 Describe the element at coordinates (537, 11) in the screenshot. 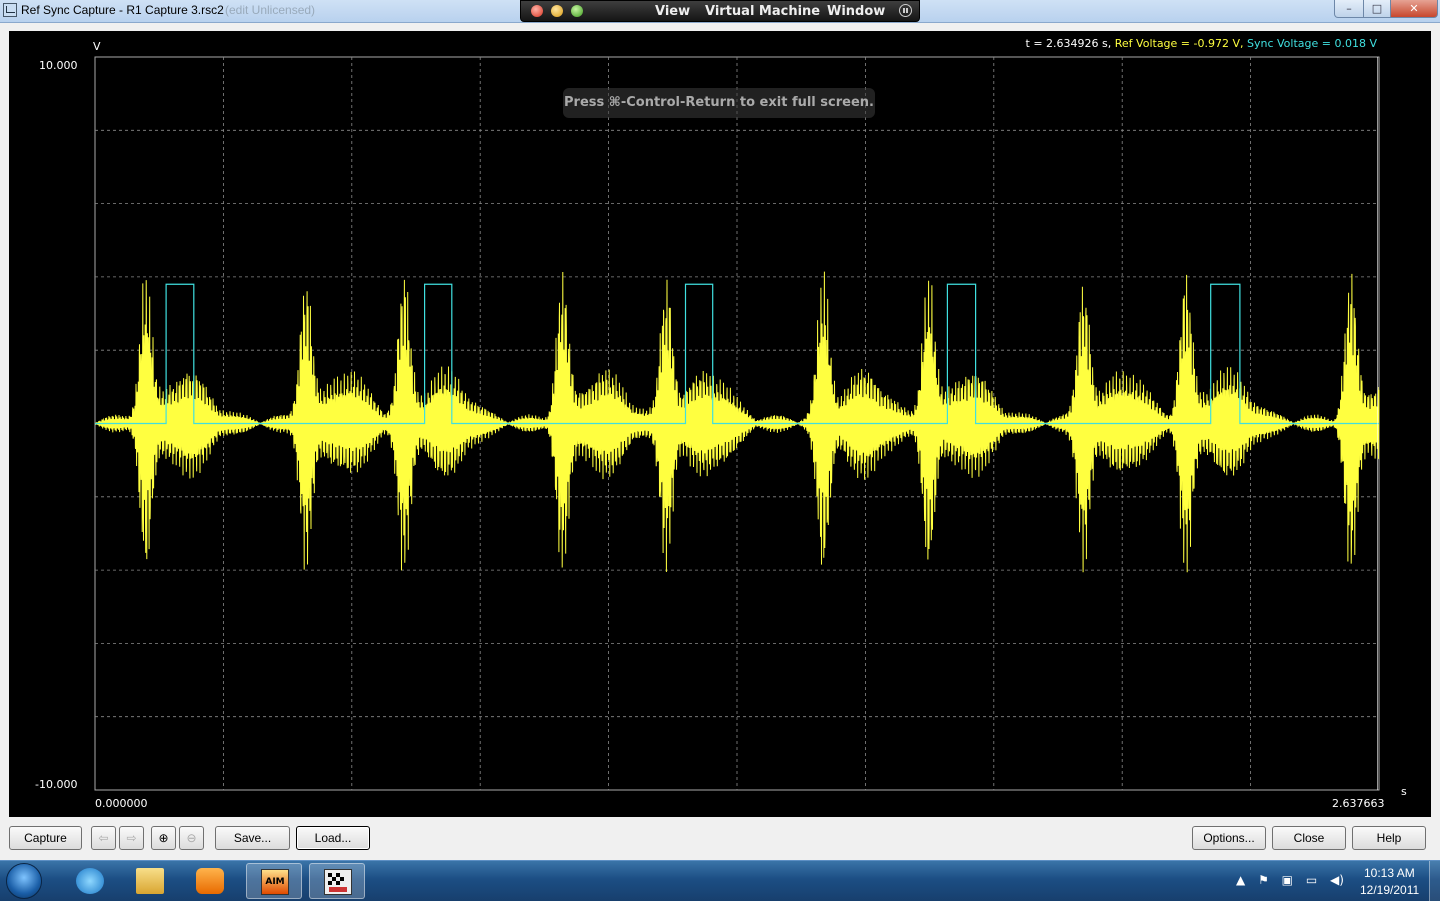

I see `close-vm-icon` at that location.